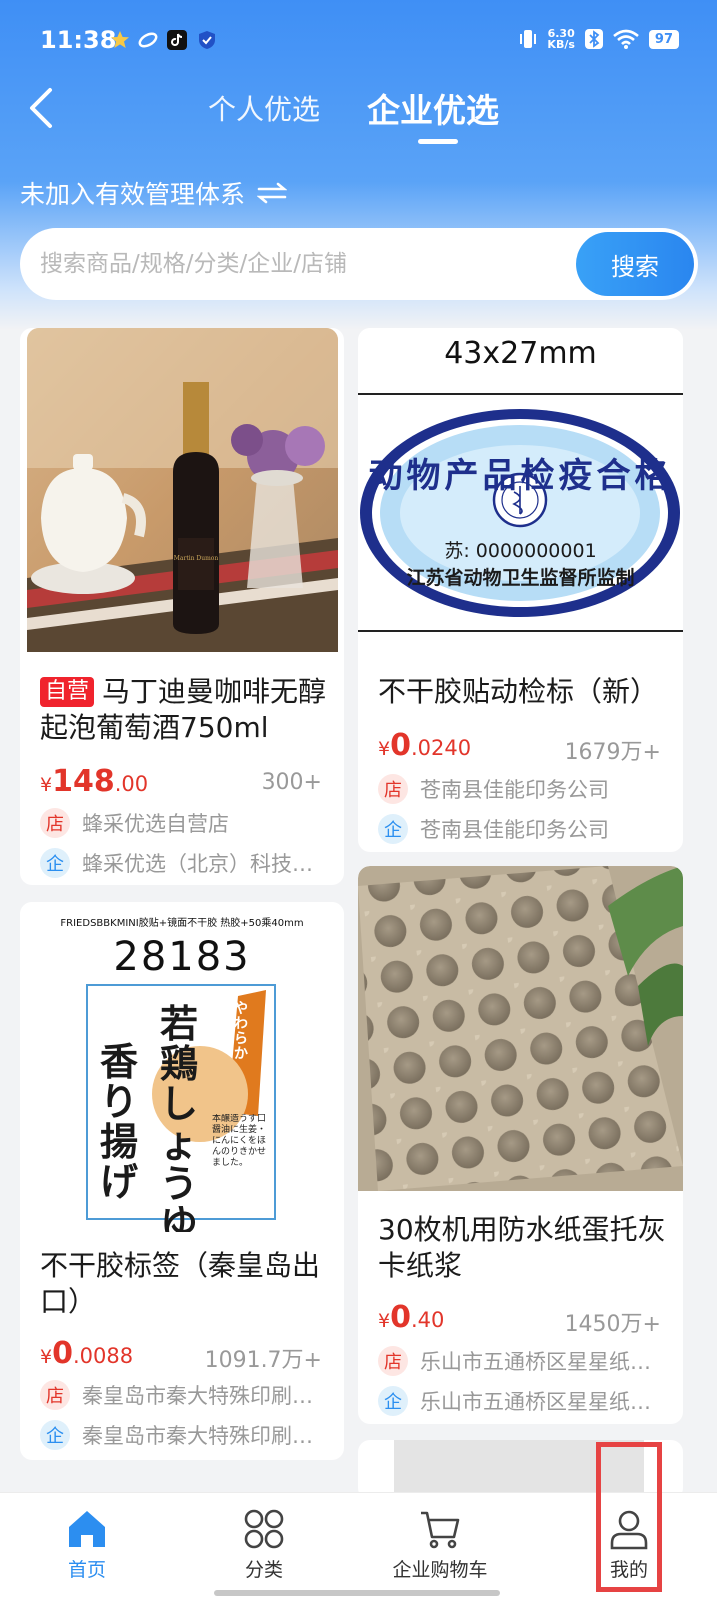  What do you see at coordinates (544, 1362) in the screenshot?
I see `store-name: 乐山市五通桥区星星纸制品厂` at bounding box center [544, 1362].